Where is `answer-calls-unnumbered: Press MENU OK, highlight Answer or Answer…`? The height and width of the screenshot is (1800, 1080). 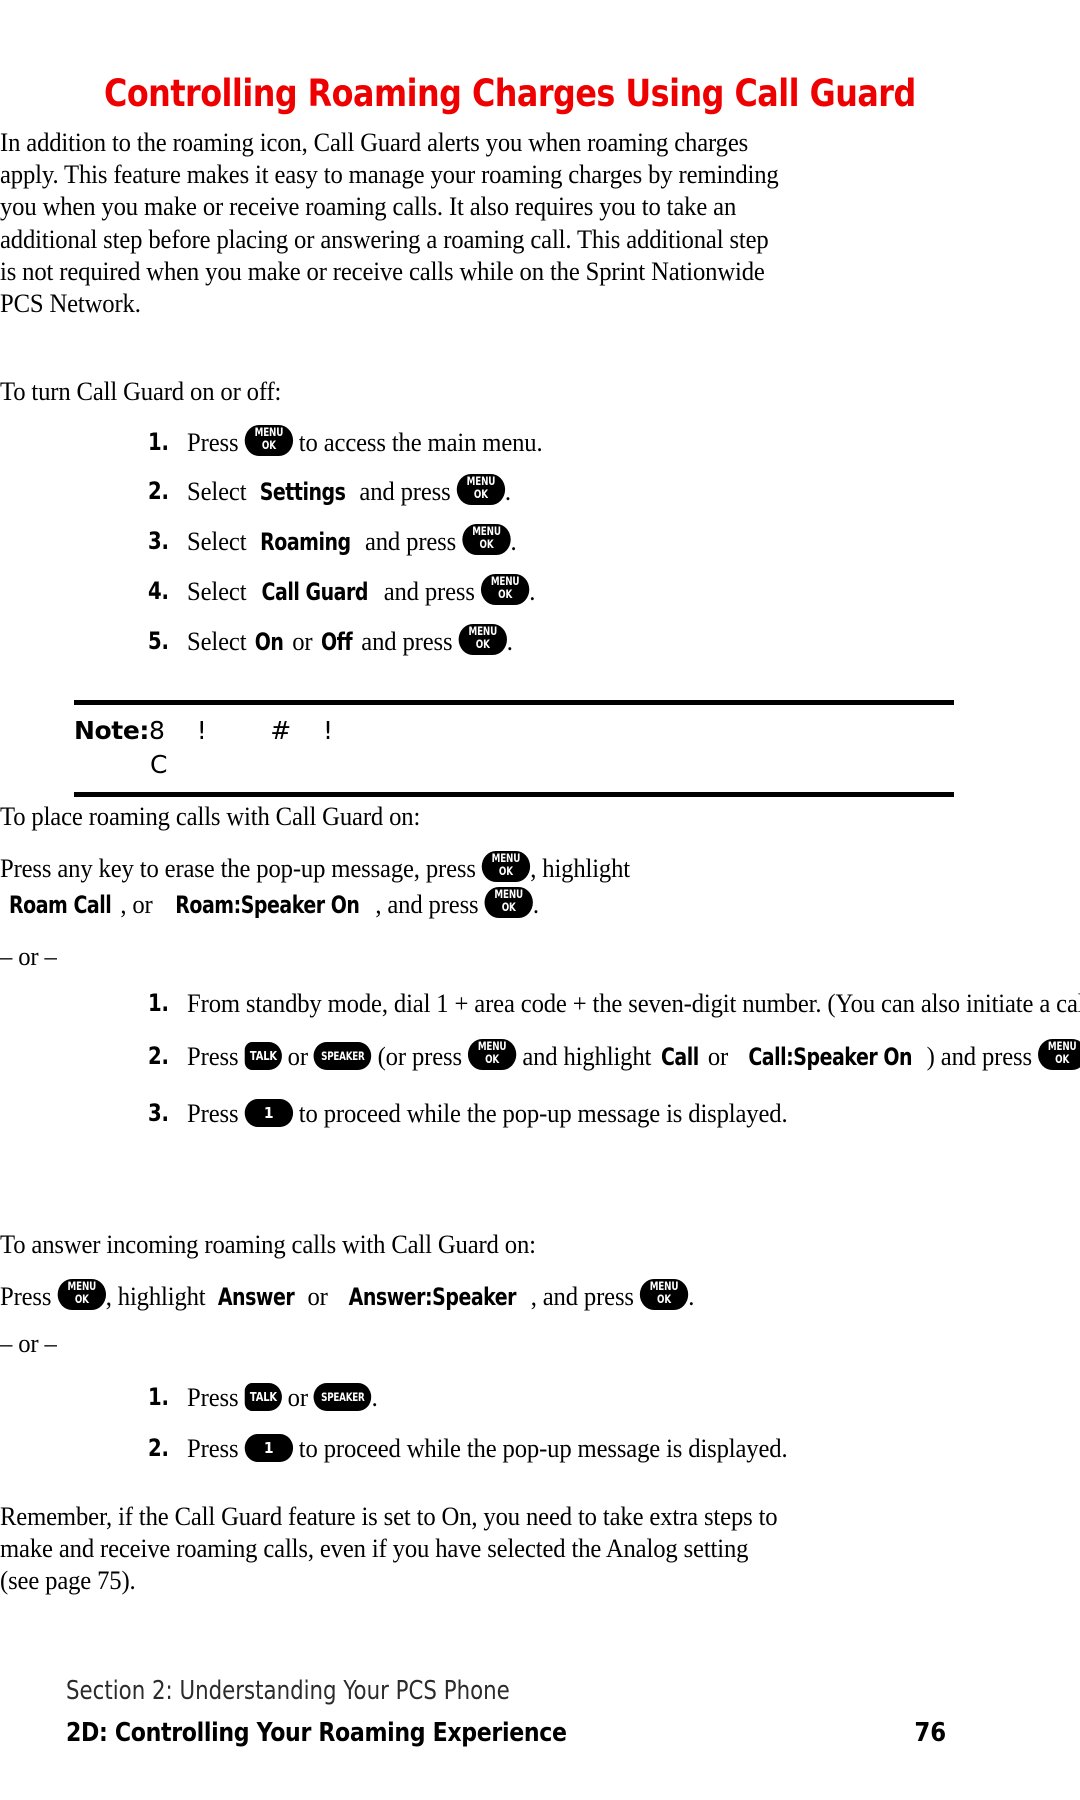
answer-calls-unnumbered: Press MENU OK, highlight Answer or Answer… is located at coordinates (358, 1296).